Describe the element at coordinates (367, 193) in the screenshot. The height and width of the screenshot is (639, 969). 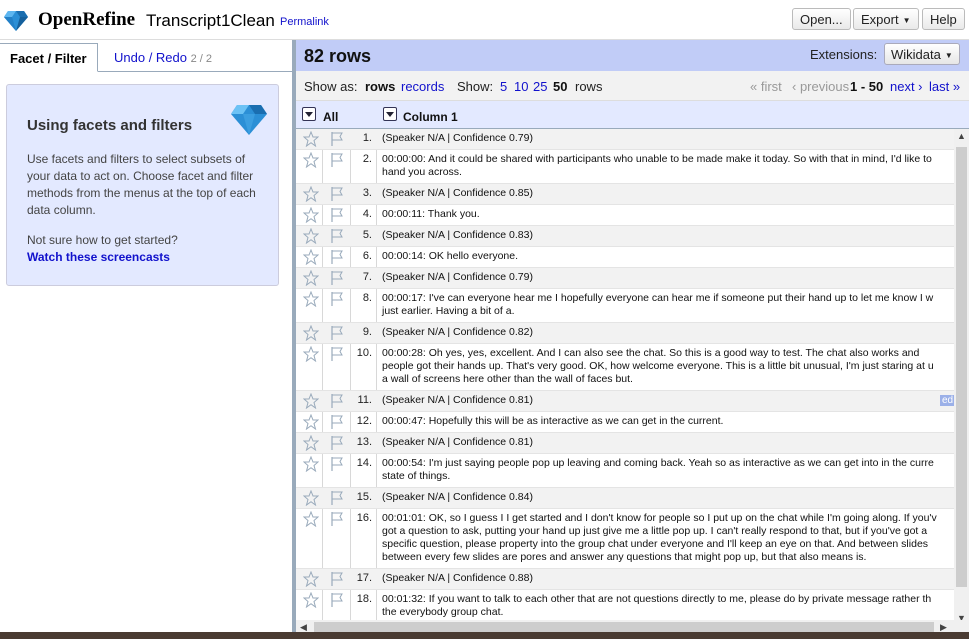
I see `row-number: 3.` at that location.